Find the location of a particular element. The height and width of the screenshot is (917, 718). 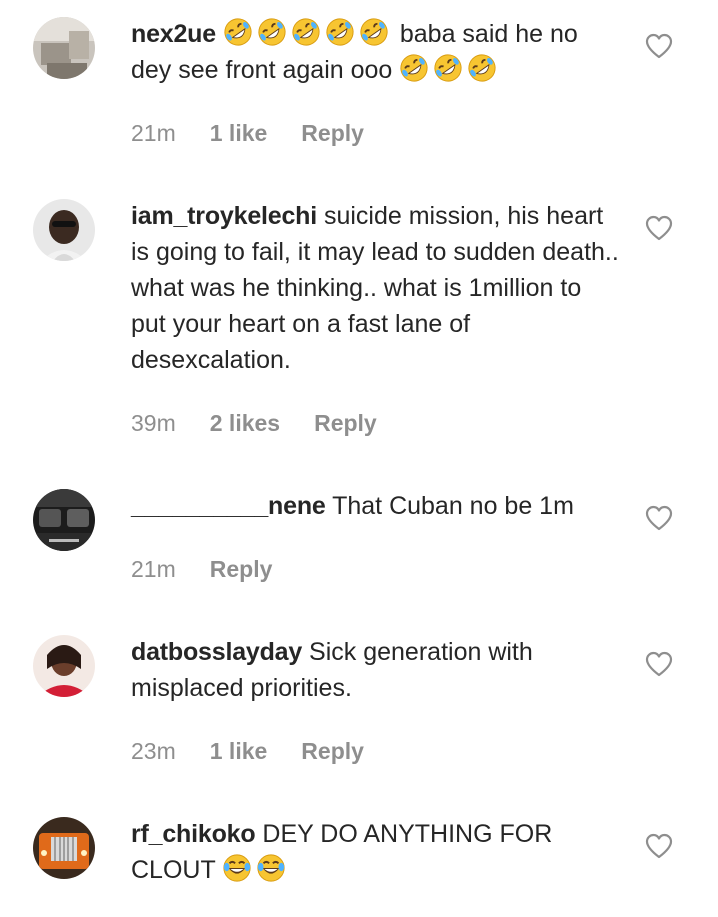

comment-body: __________nene That Cuban no be 1m is located at coordinates (376, 506).